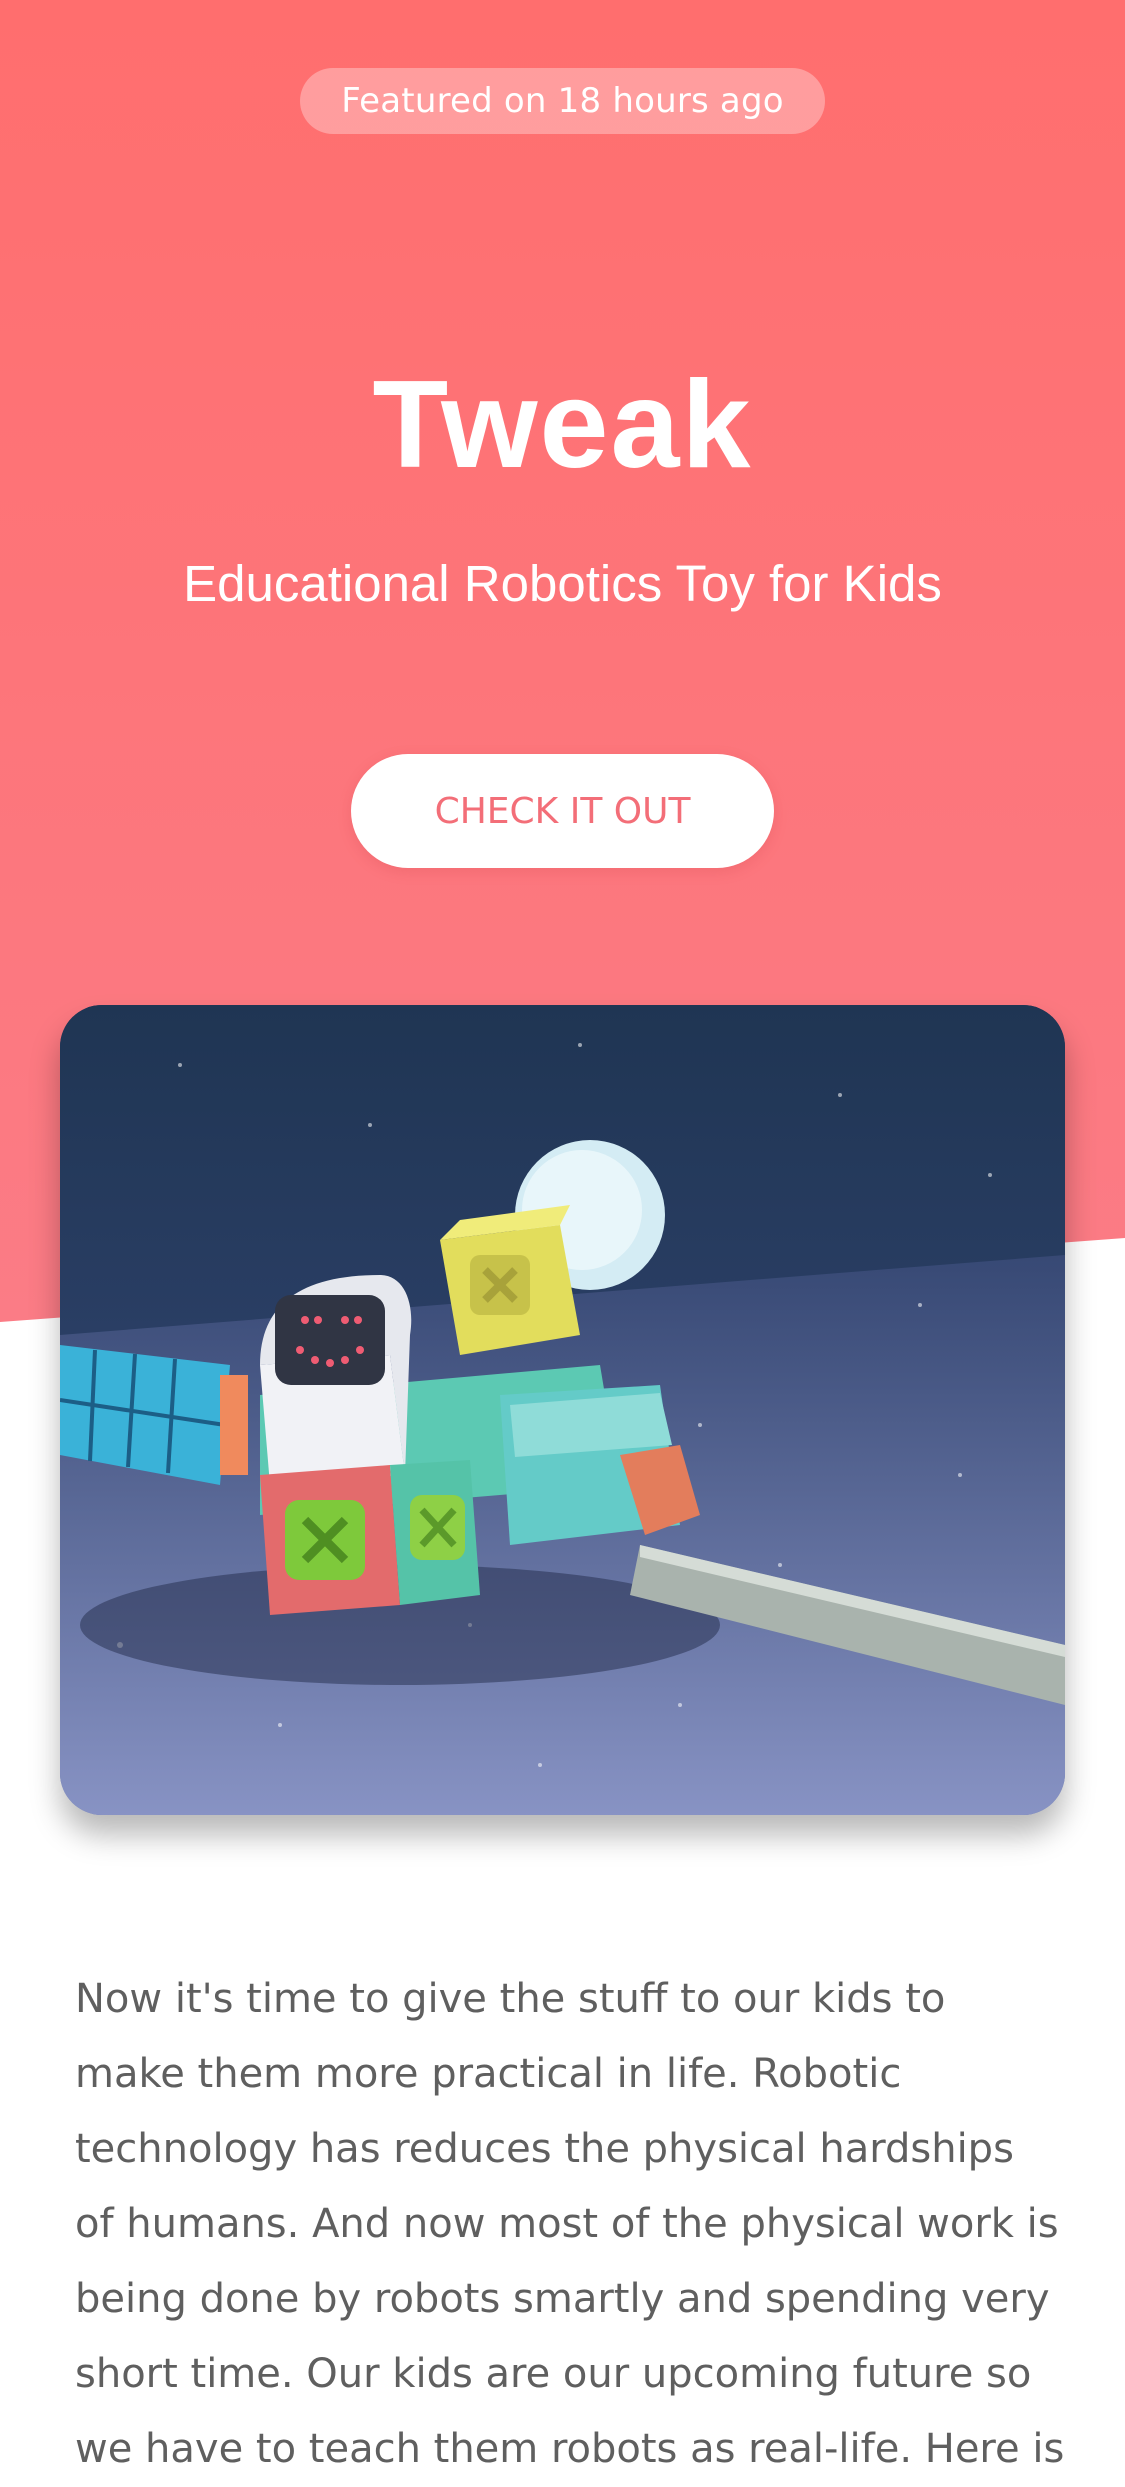 This screenshot has height=2487, width=1125. I want to click on featured-badge: Featured on 18 hours ago, so click(562, 101).